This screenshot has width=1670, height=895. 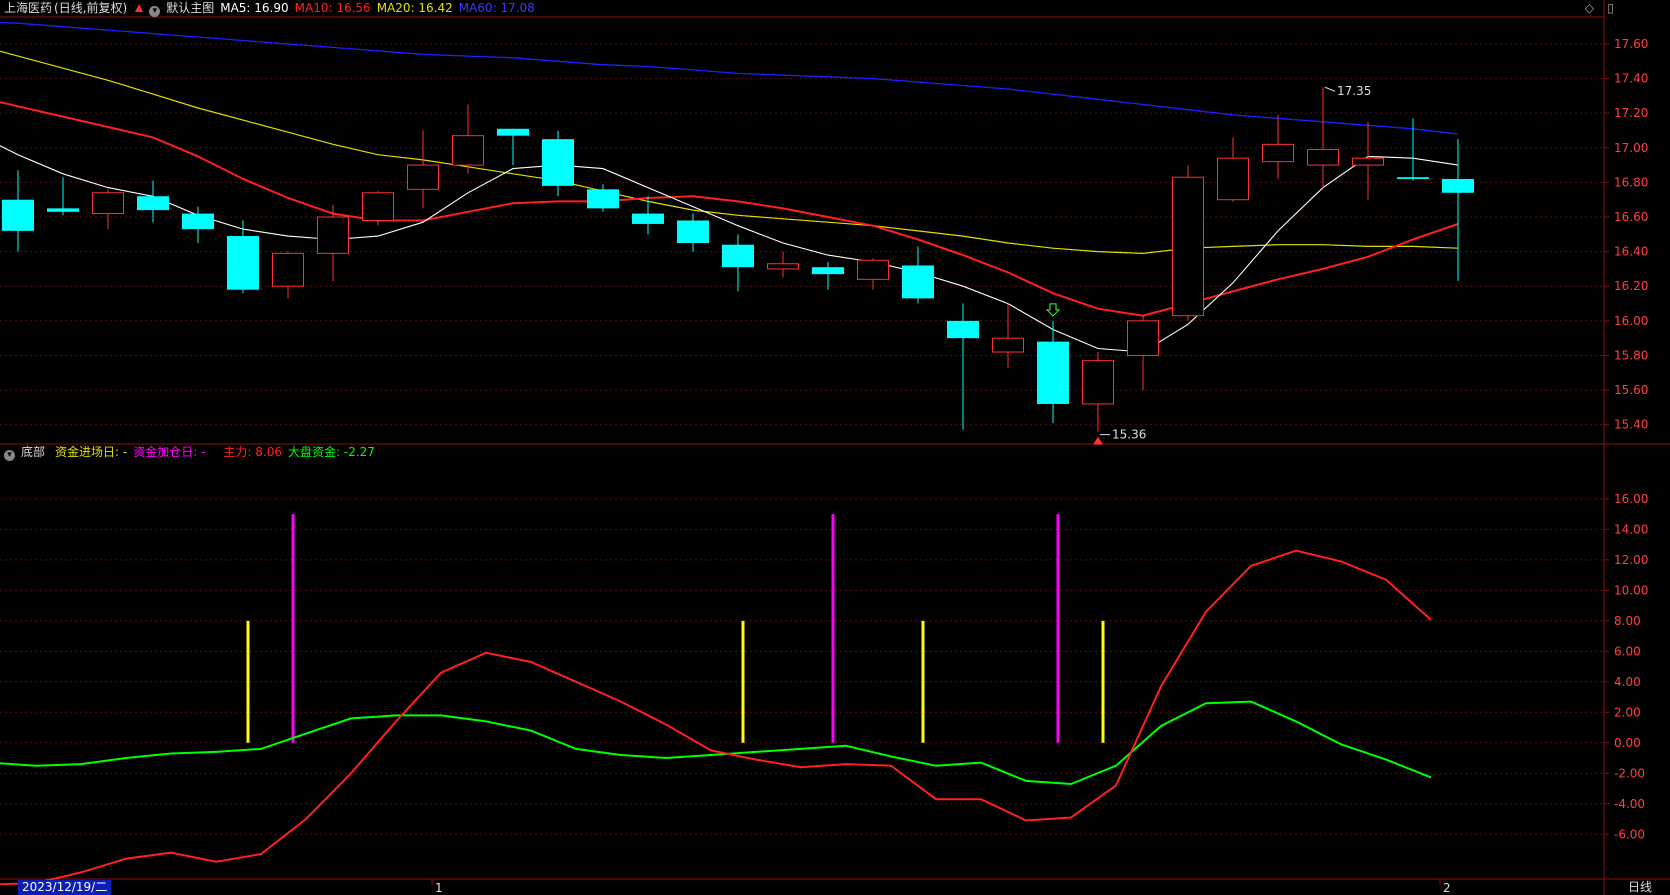 What do you see at coordinates (1589, 8) in the screenshot?
I see `diamond-icon: ◇` at bounding box center [1589, 8].